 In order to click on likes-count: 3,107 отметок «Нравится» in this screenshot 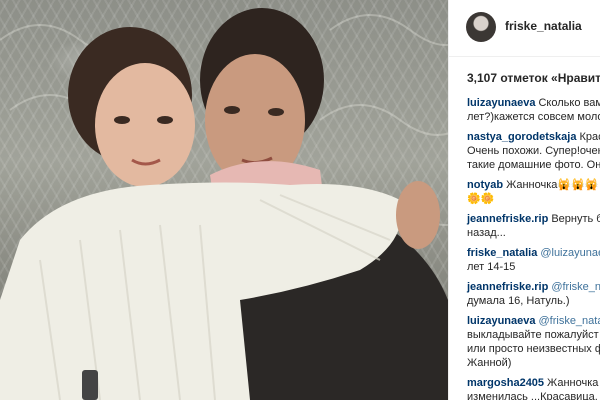, I will do `click(533, 78)`.